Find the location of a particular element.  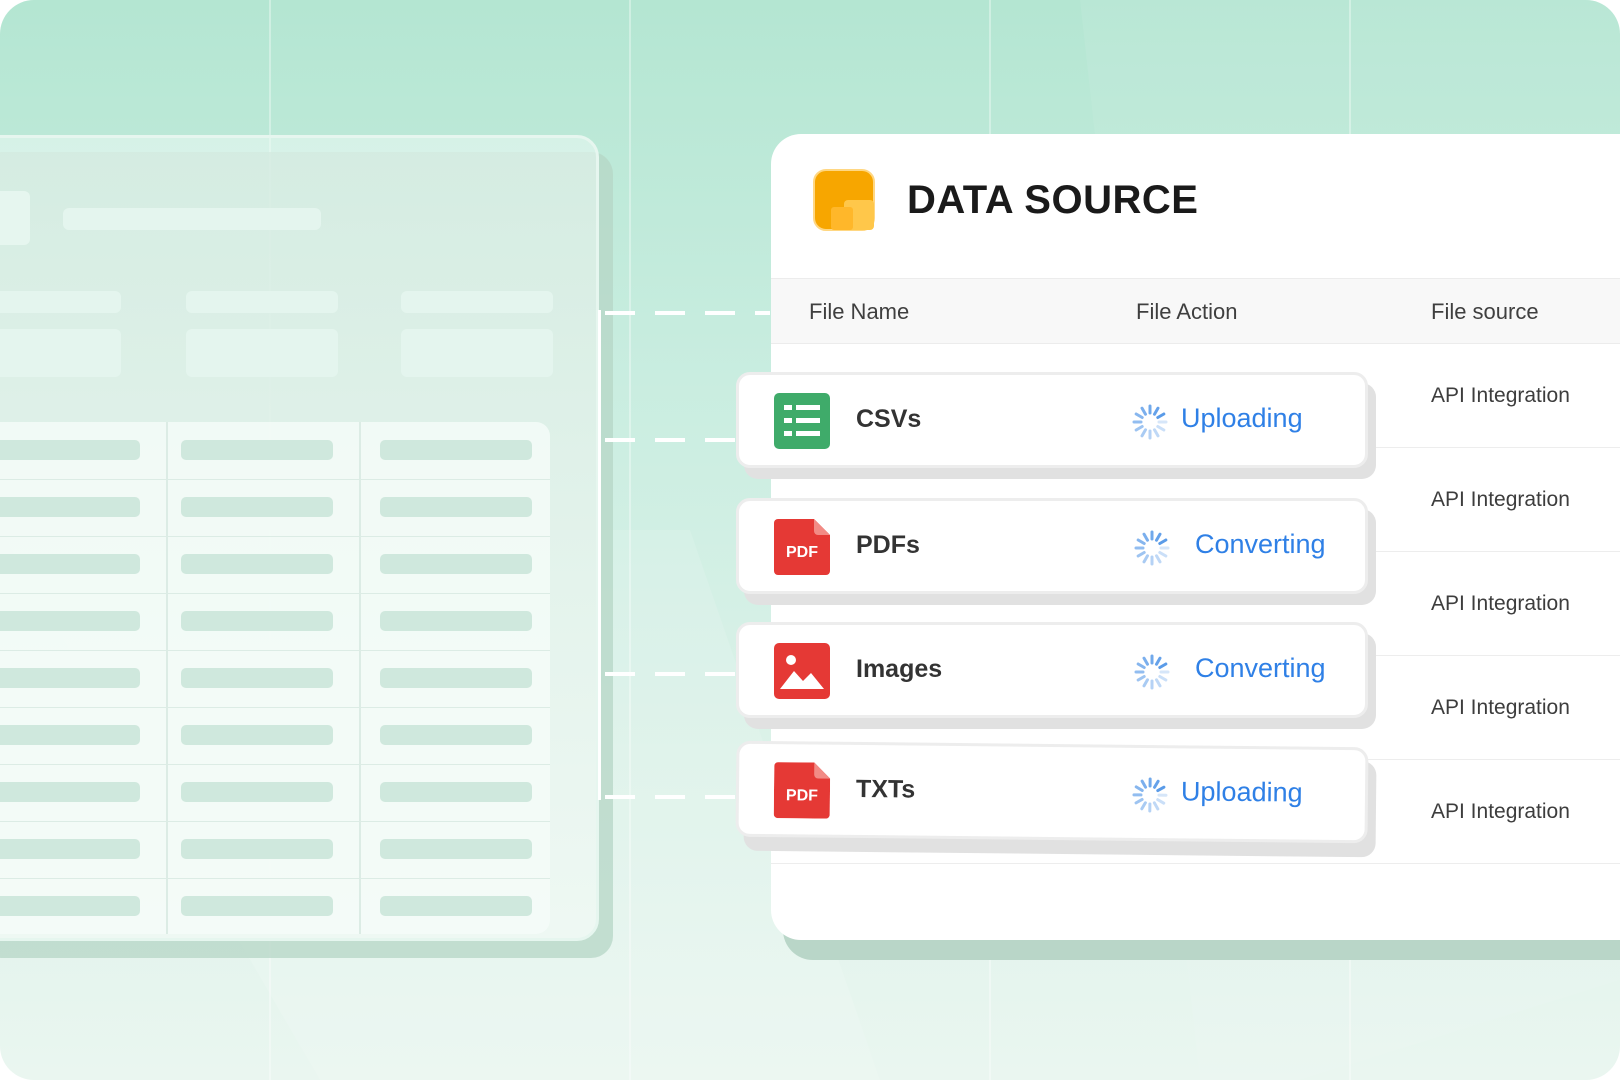

file-name: TXTs is located at coordinates (885, 789).